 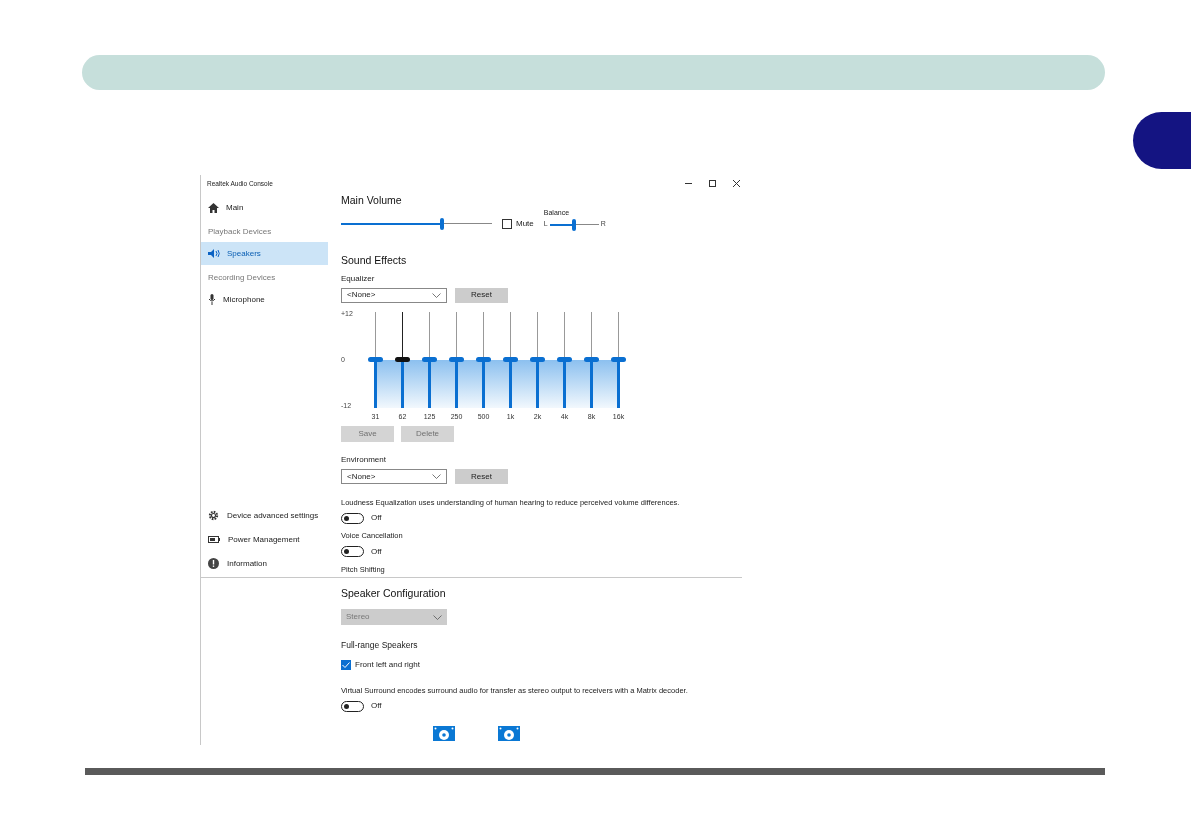 What do you see at coordinates (394, 476) in the screenshot?
I see `environment-dropdown: <None>` at bounding box center [394, 476].